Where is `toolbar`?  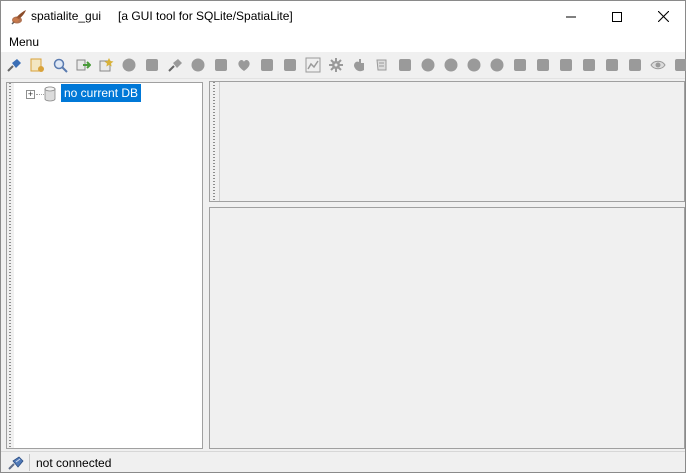 toolbar is located at coordinates (343, 65).